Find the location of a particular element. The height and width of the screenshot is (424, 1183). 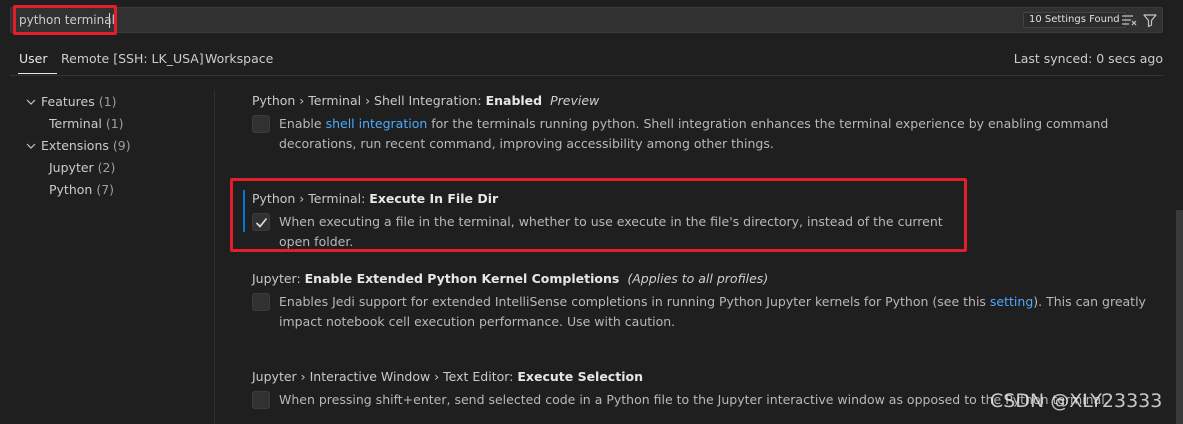

settings-search-bar: 10 Settings Found is located at coordinates (586, 20).